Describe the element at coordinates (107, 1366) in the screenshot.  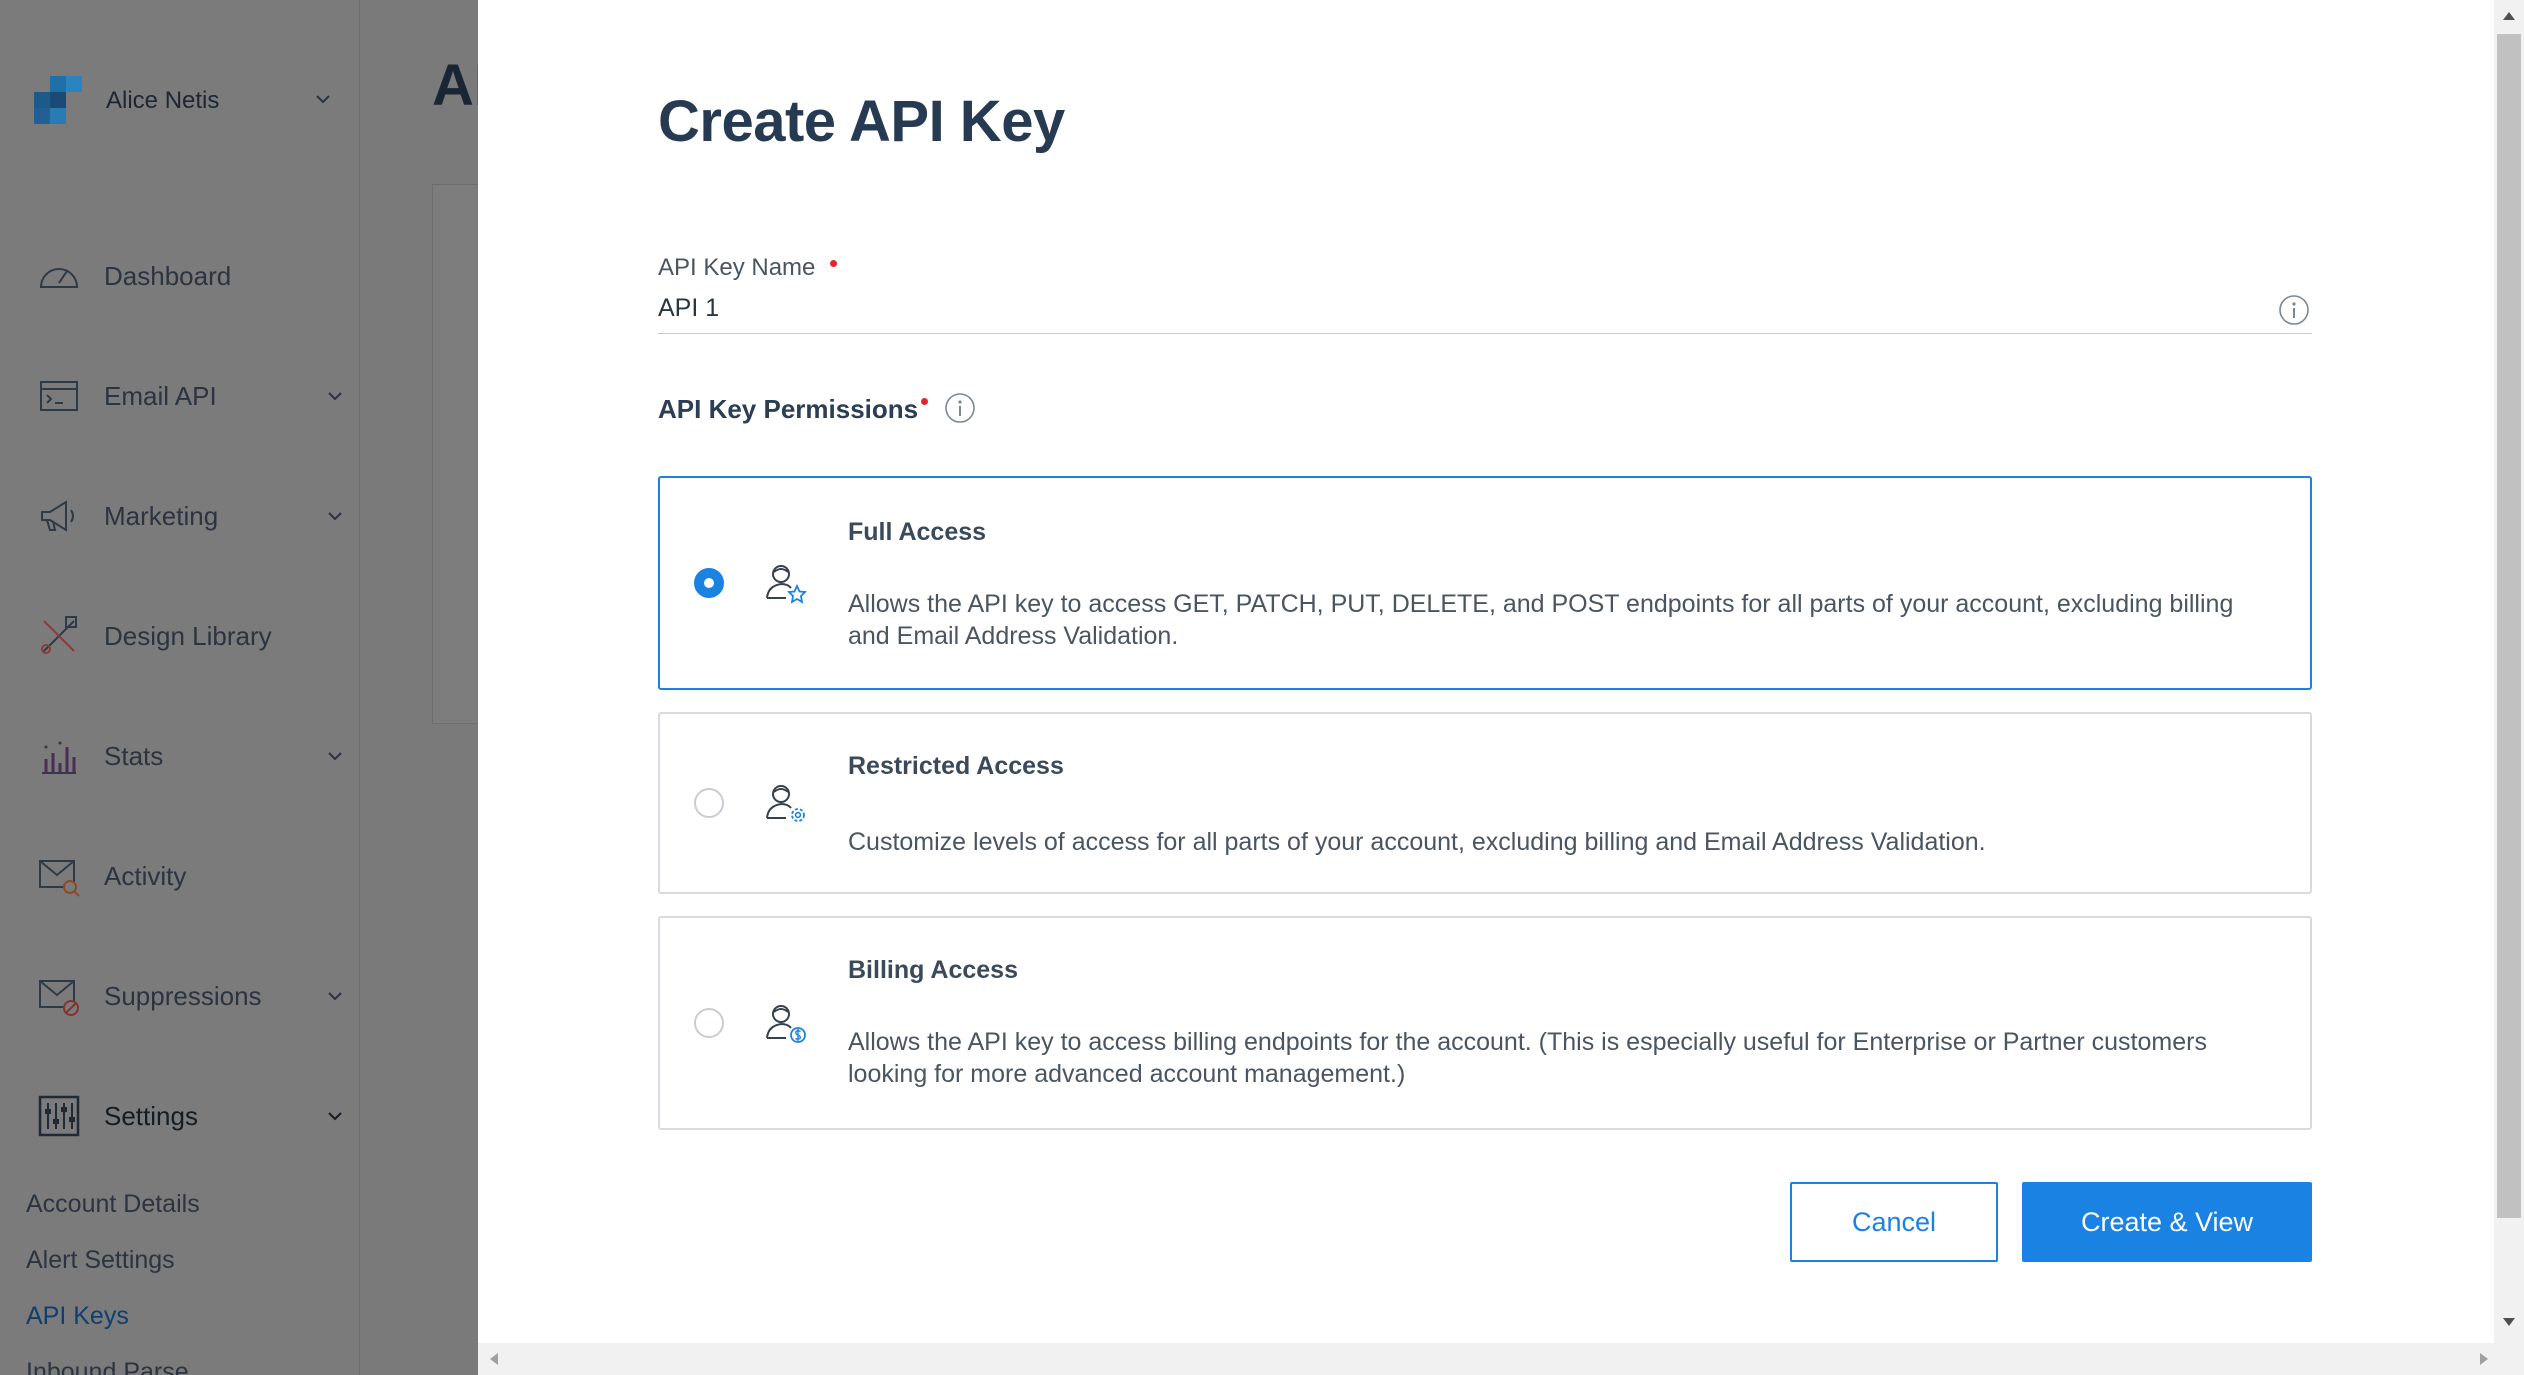
I see `sidebar-subitem-inbound-parse: Inbound Parse` at that location.